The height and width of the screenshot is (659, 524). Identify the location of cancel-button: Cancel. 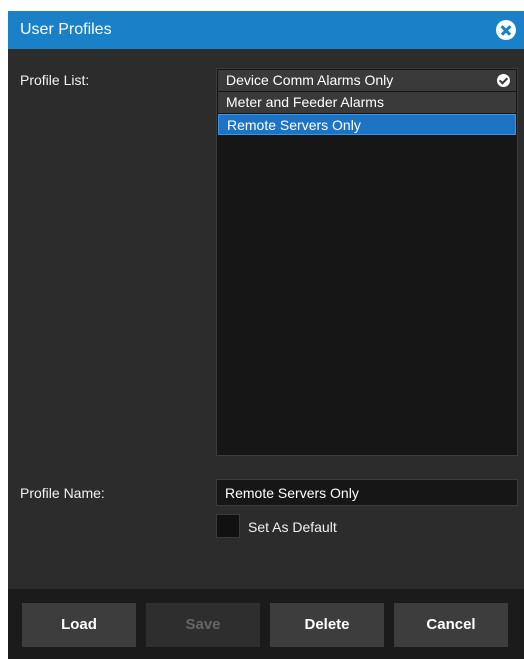
(451, 625).